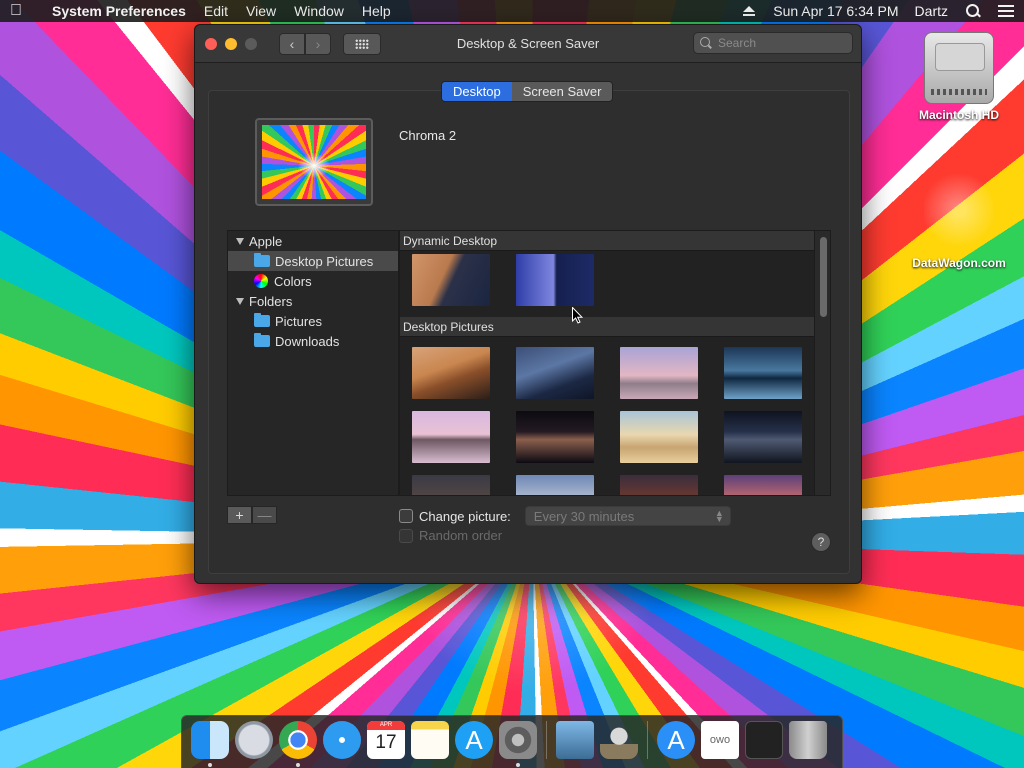 The image size is (1024, 768). What do you see at coordinates (562, 91) in the screenshot?
I see `tab-screen-saver: Screen Saver` at bounding box center [562, 91].